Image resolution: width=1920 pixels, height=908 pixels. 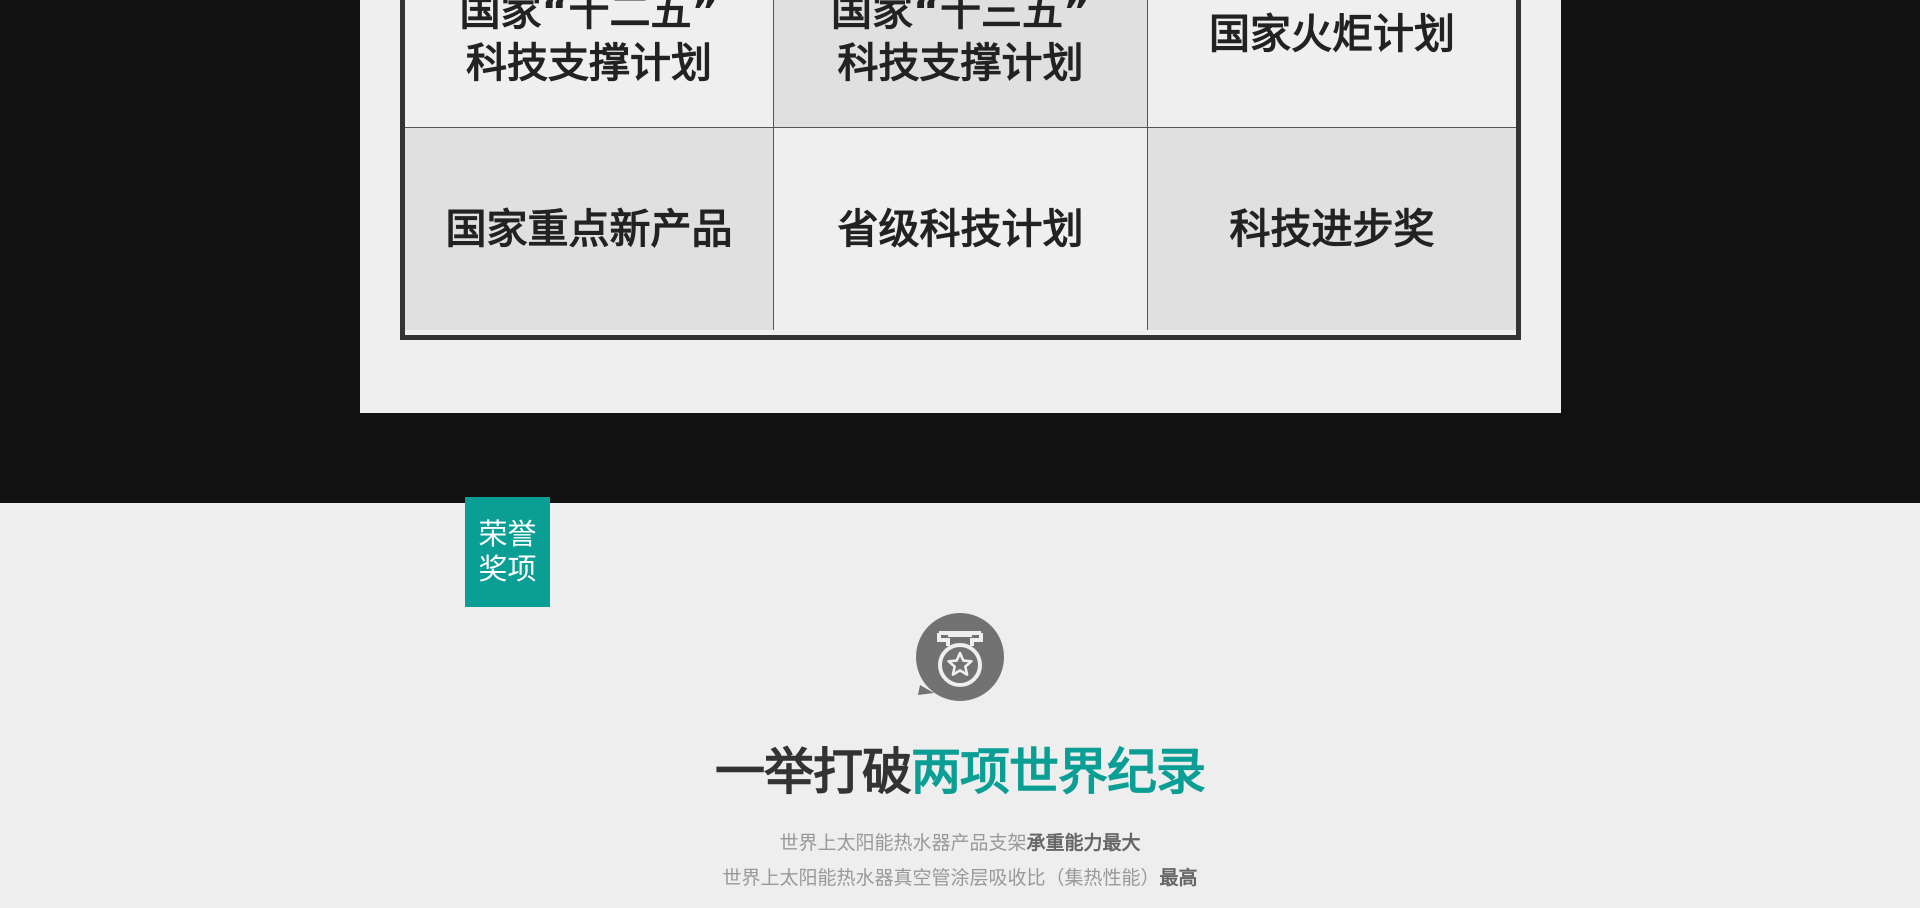 I want to click on award-line: 国家火炬计划, so click(x=1332, y=34).